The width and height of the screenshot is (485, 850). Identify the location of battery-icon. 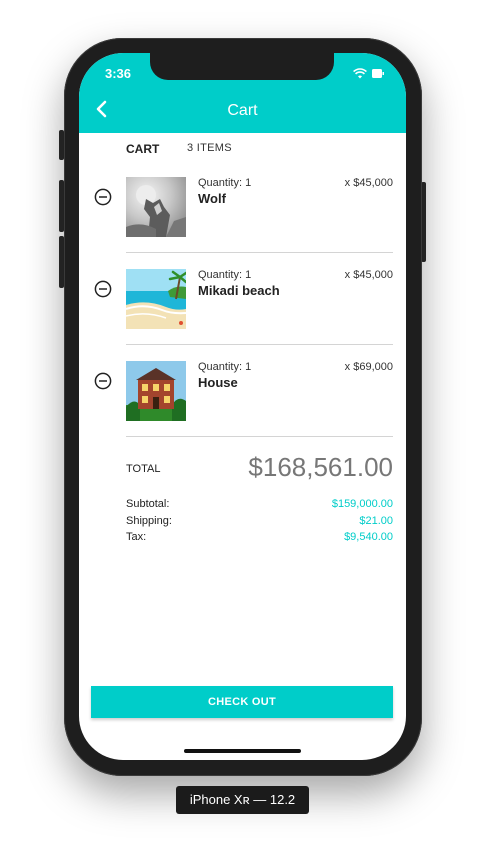
(378, 73).